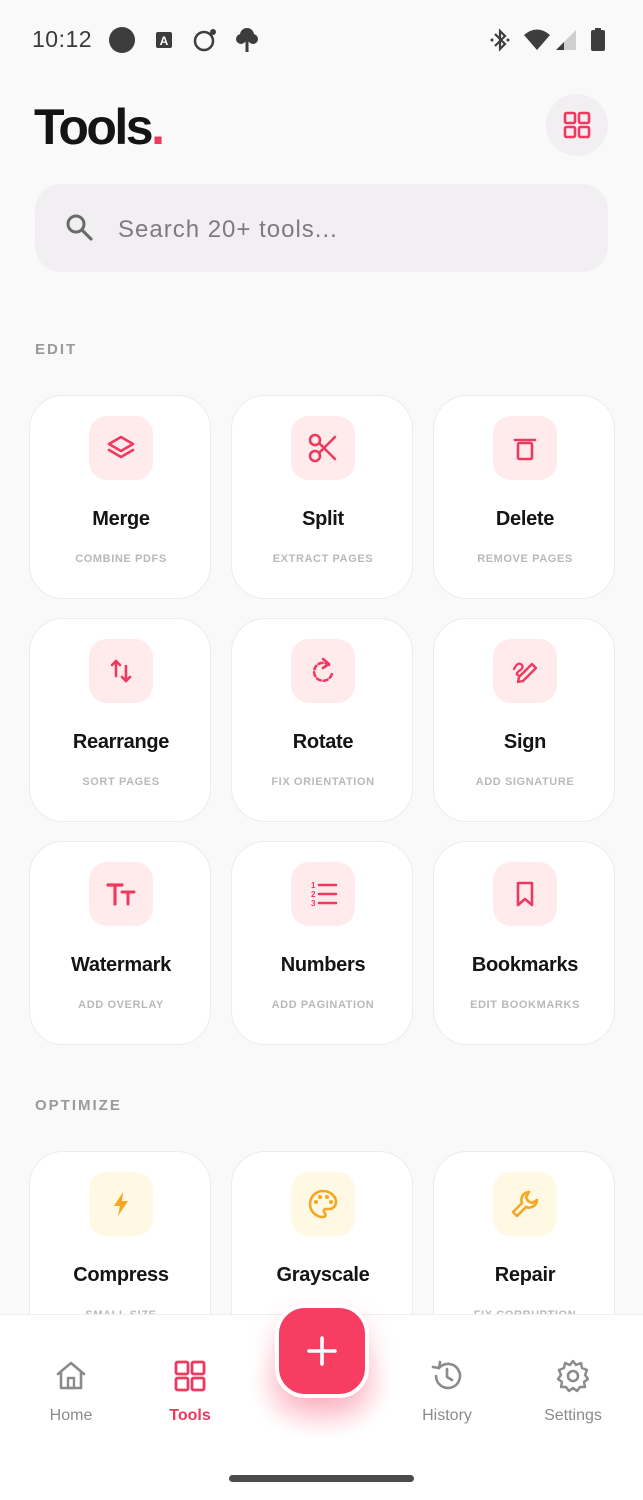 The width and height of the screenshot is (643, 1500). Describe the element at coordinates (56, 349) in the screenshot. I see `section-label-edit: EDIT` at that location.